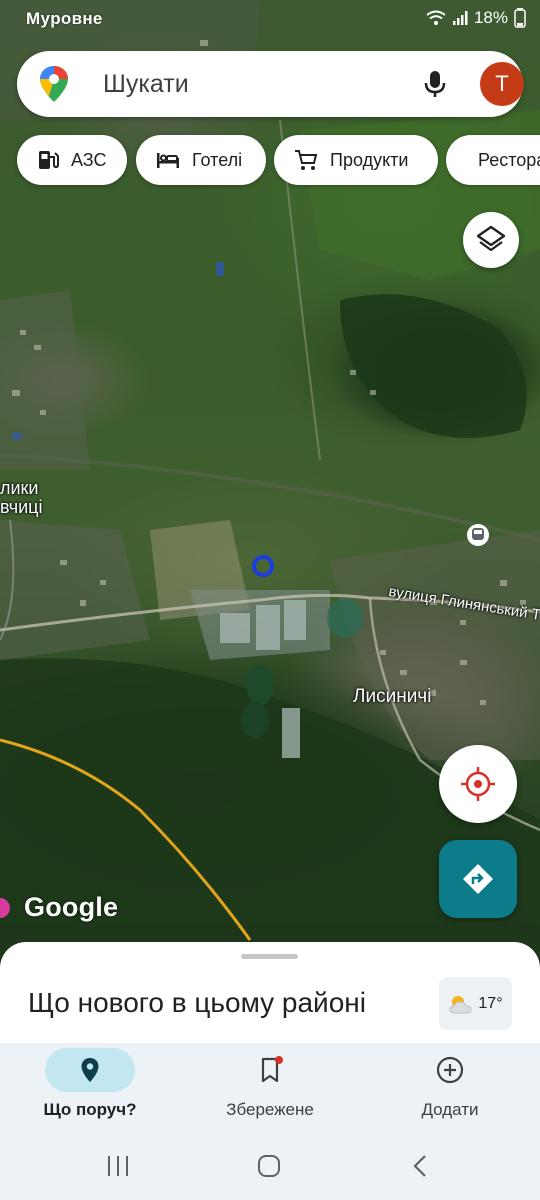  What do you see at coordinates (450, 1109) in the screenshot?
I see `nav-label: Додати` at bounding box center [450, 1109].